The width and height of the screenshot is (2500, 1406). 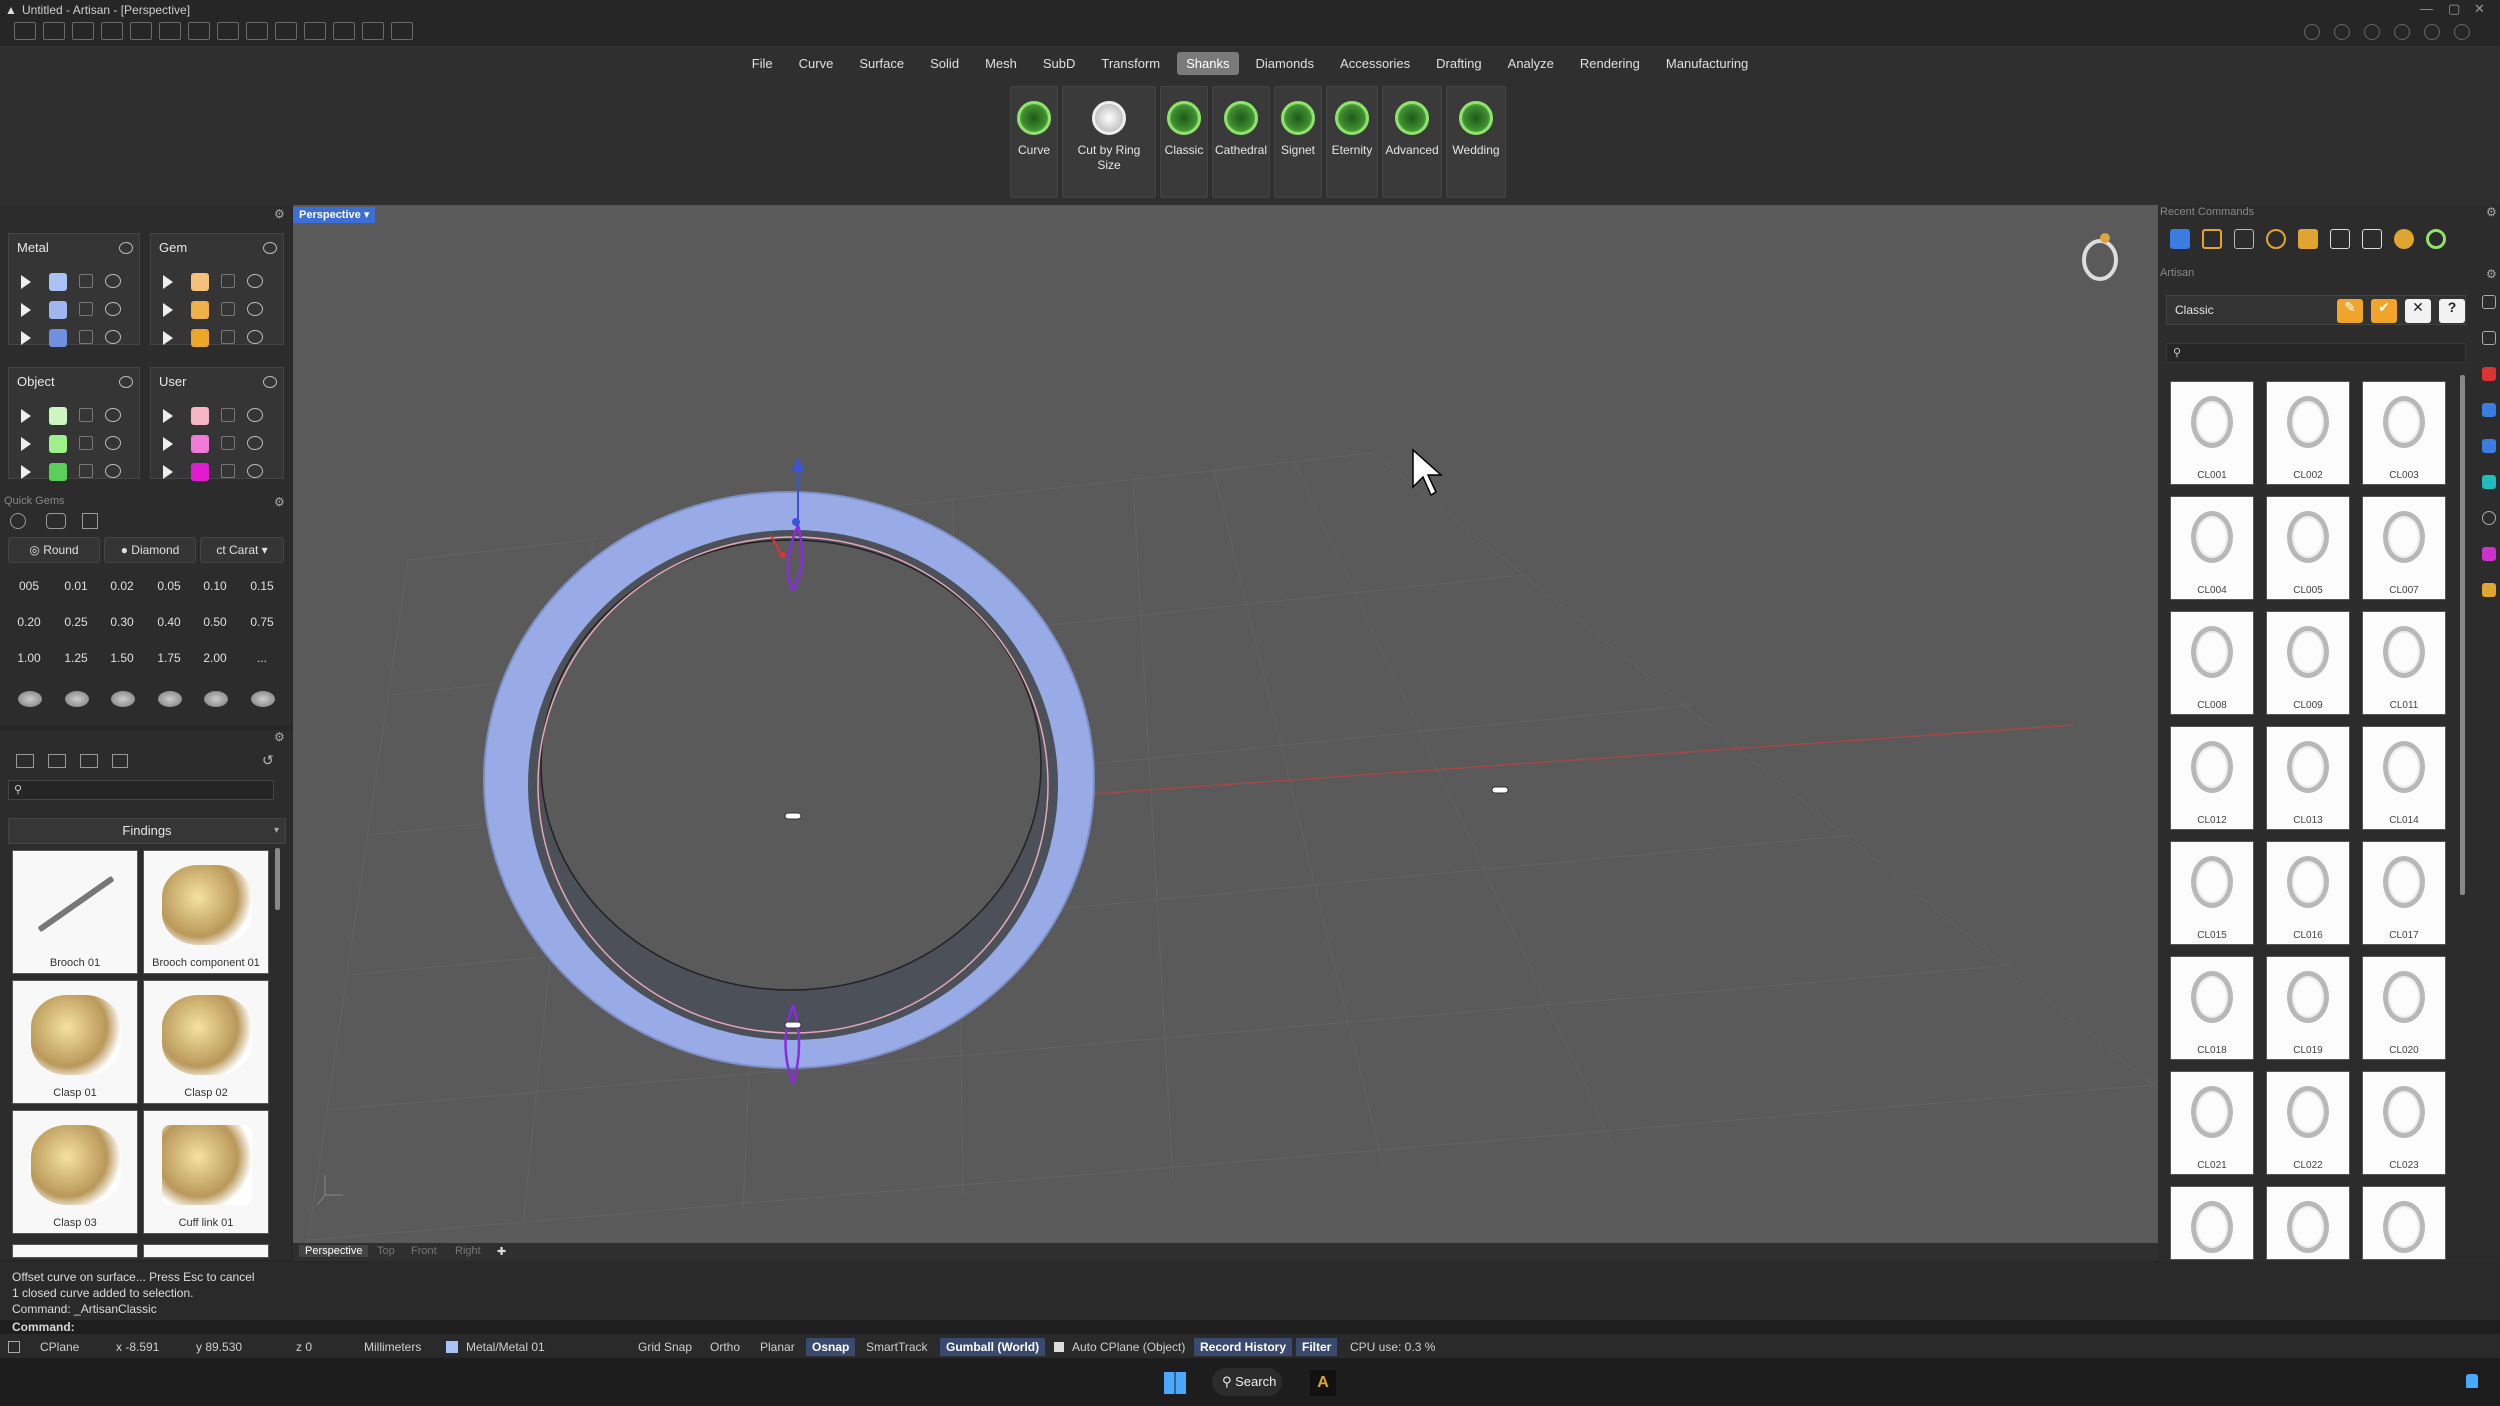 What do you see at coordinates (1476, 142) in the screenshot?
I see `tool-wedding: Wedding` at bounding box center [1476, 142].